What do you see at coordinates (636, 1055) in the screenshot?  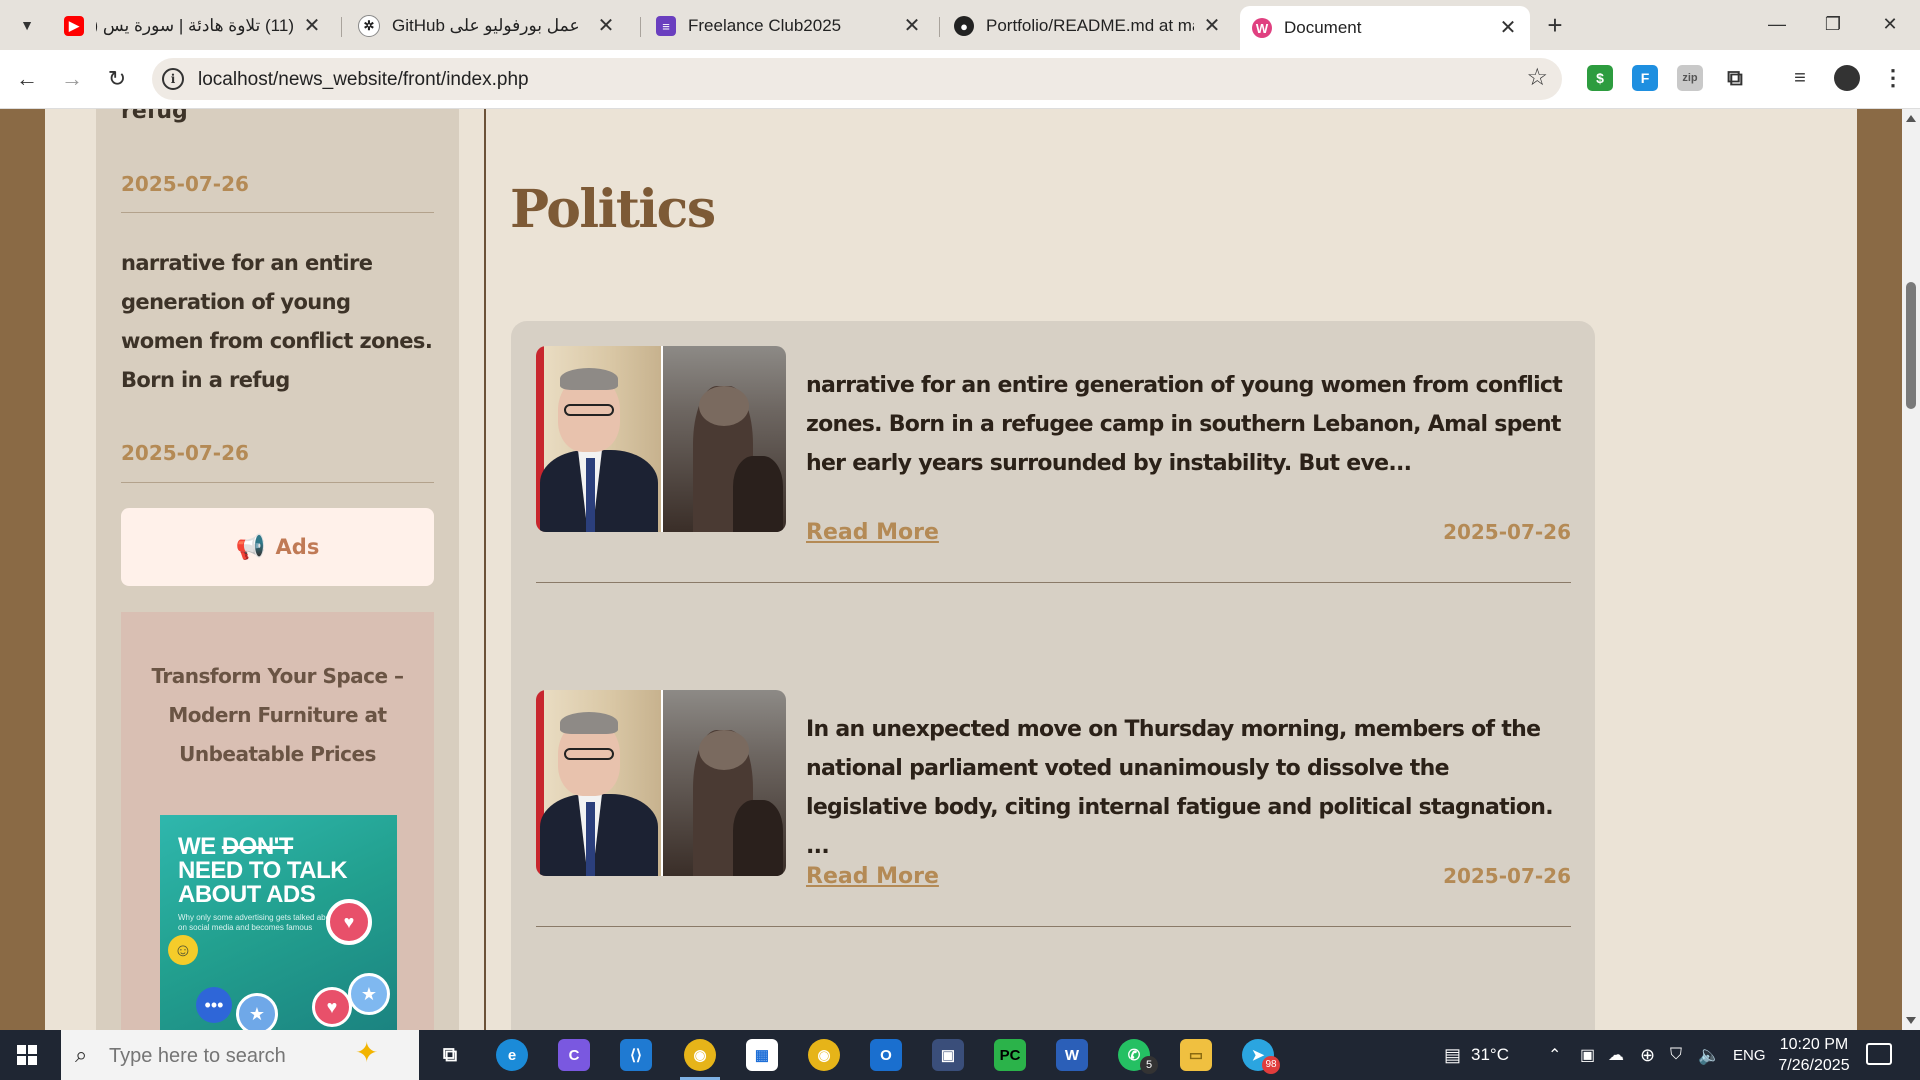 I see `vscode-icon: ⟨⟩` at bounding box center [636, 1055].